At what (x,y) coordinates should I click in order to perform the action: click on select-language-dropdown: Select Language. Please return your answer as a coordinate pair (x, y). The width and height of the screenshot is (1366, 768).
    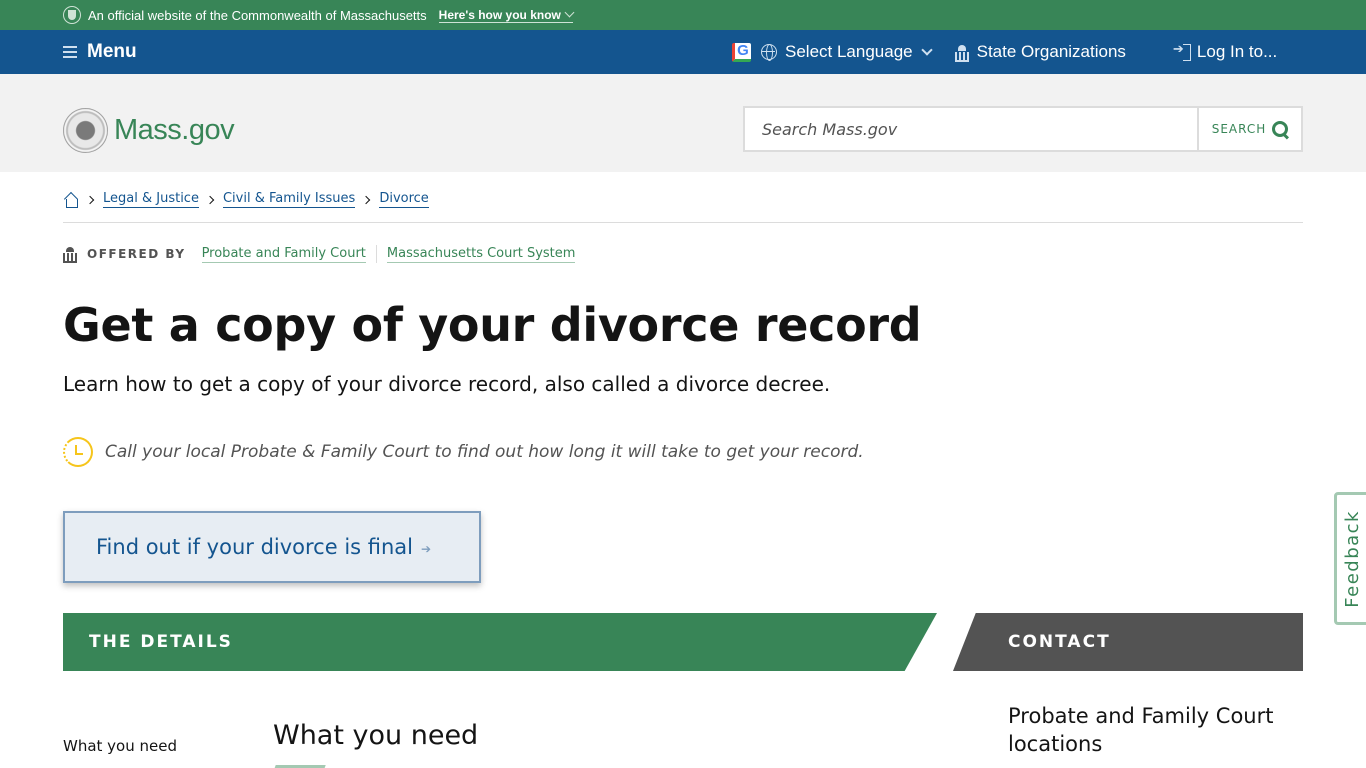
    Looking at the image, I should click on (847, 52).